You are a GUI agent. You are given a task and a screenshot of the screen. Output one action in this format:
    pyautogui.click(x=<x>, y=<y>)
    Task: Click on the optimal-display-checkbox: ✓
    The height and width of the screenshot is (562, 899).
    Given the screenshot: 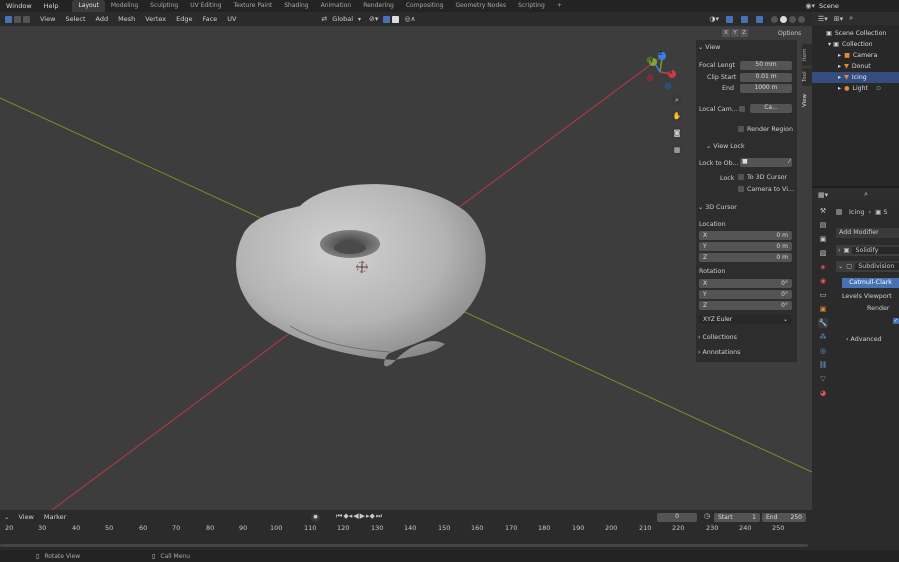 What is the action you would take?
    pyautogui.click(x=896, y=321)
    